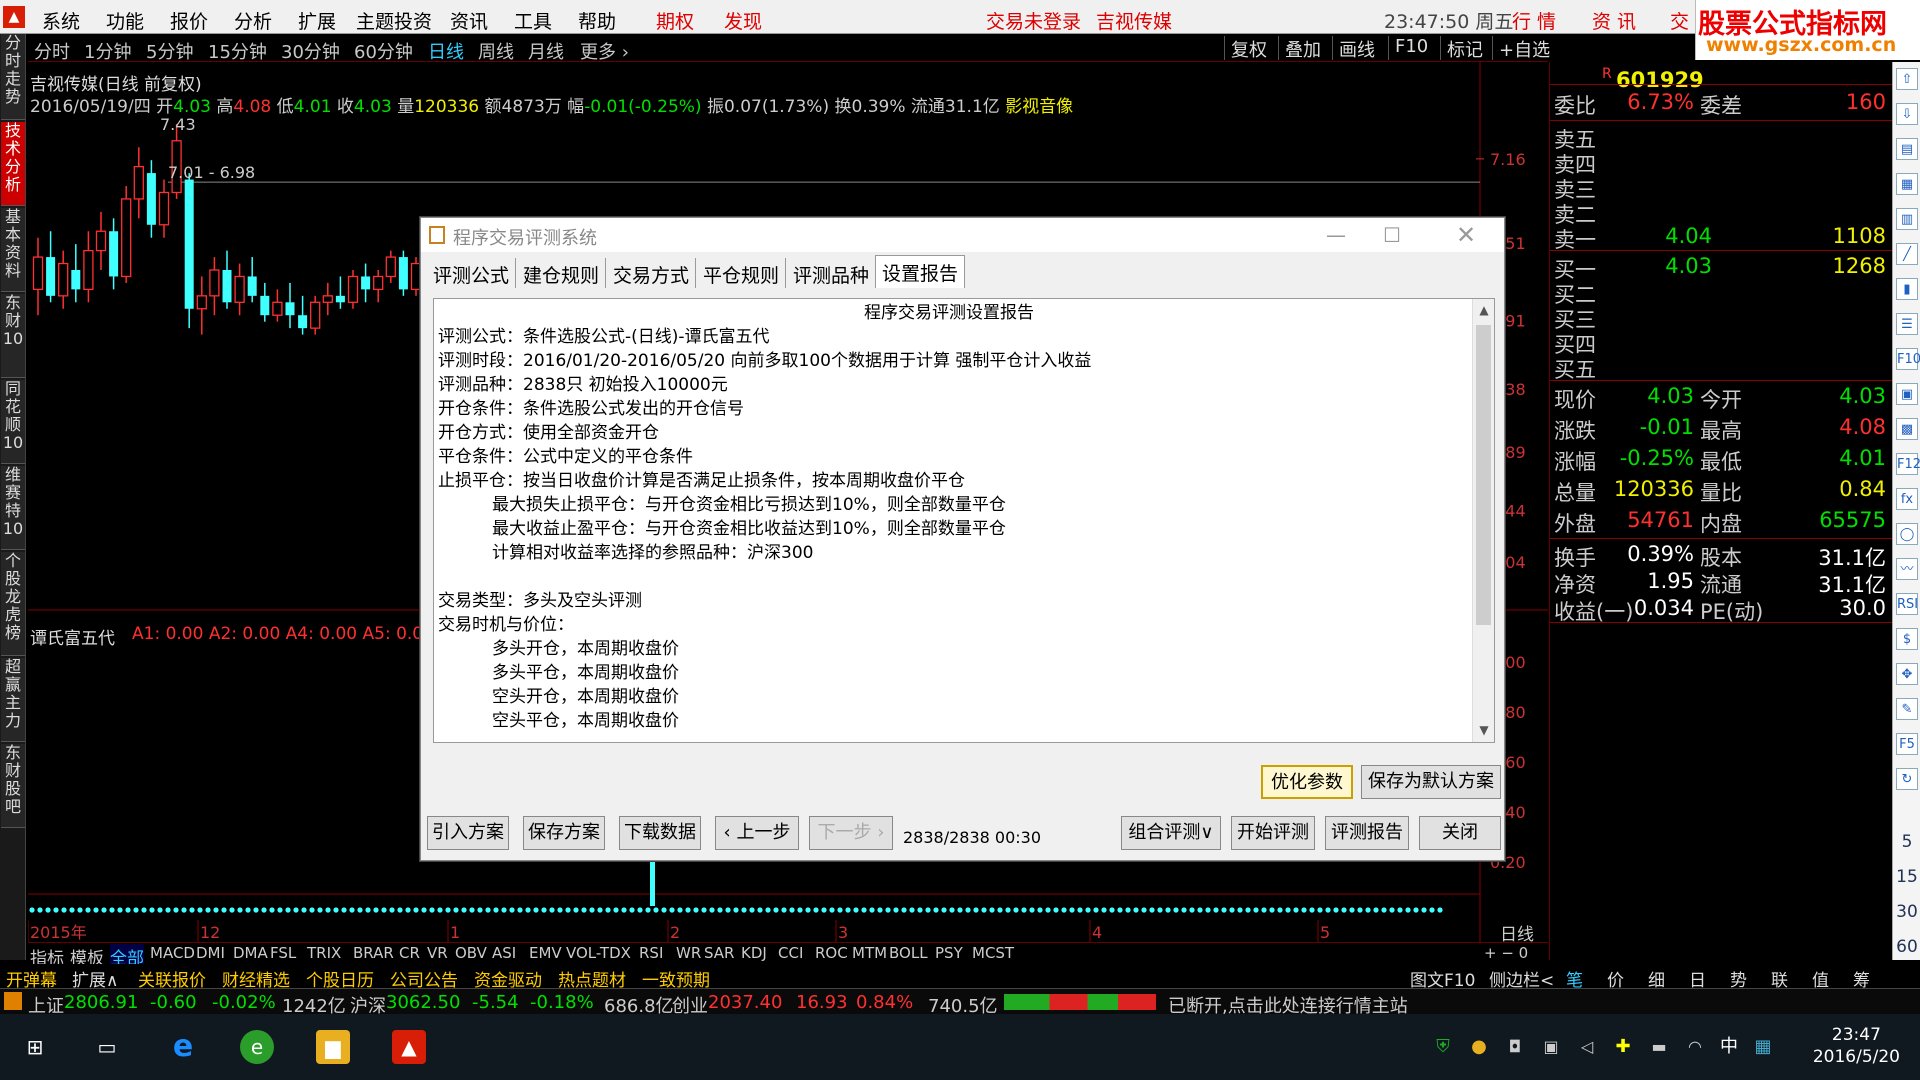 The height and width of the screenshot is (1080, 1920). I want to click on tab-trade-mode: 交易方式, so click(652, 273).